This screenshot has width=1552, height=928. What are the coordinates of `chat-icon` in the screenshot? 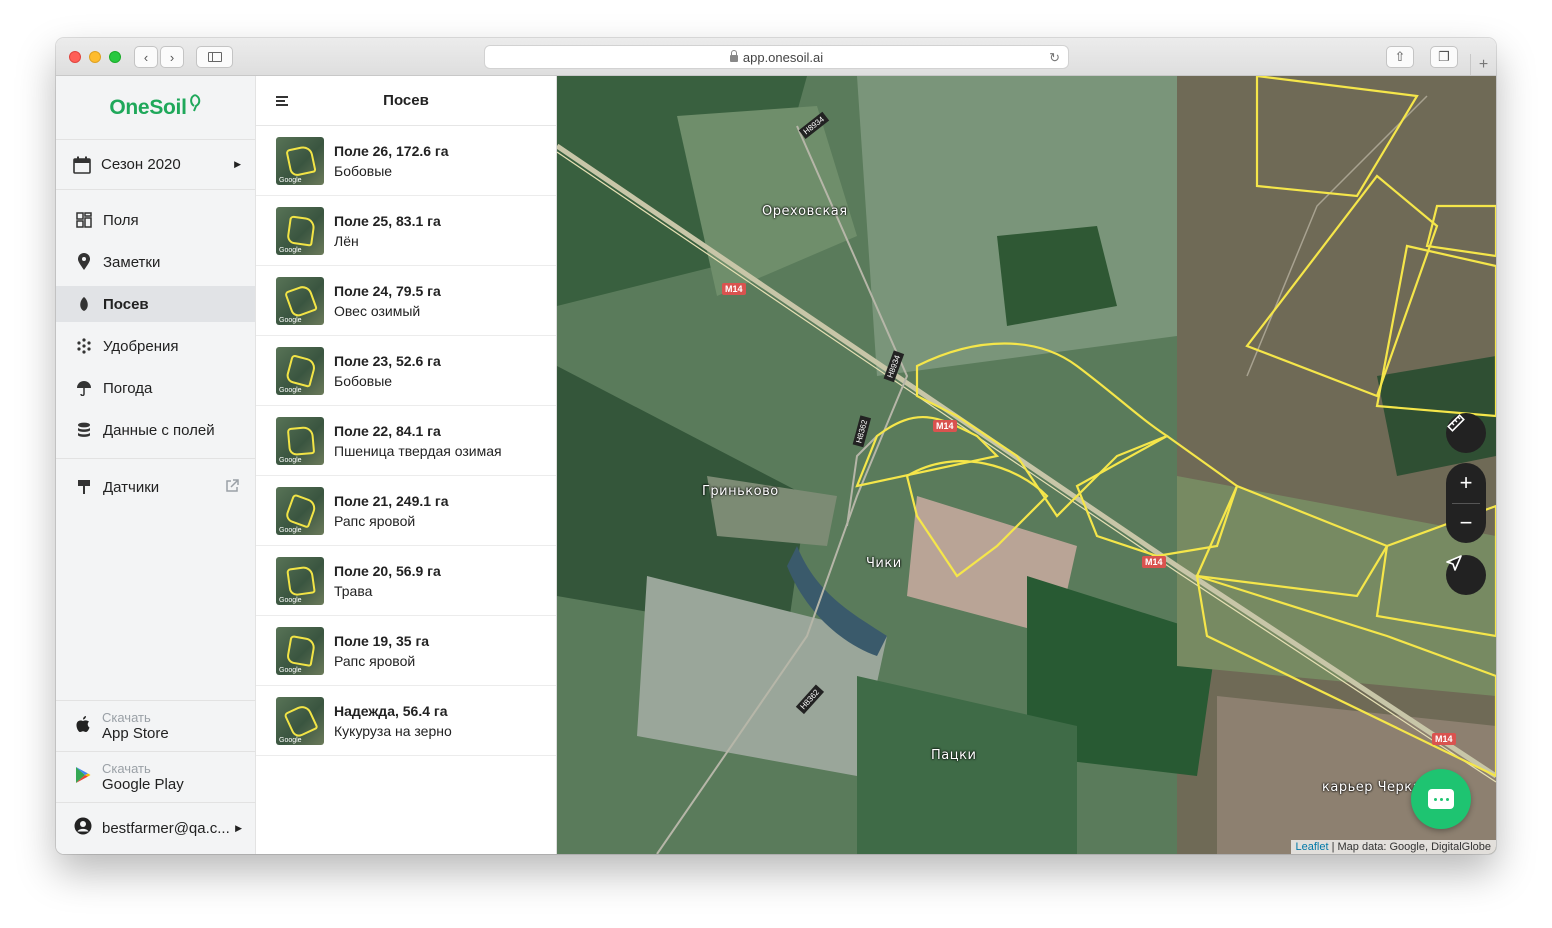 It's located at (1441, 799).